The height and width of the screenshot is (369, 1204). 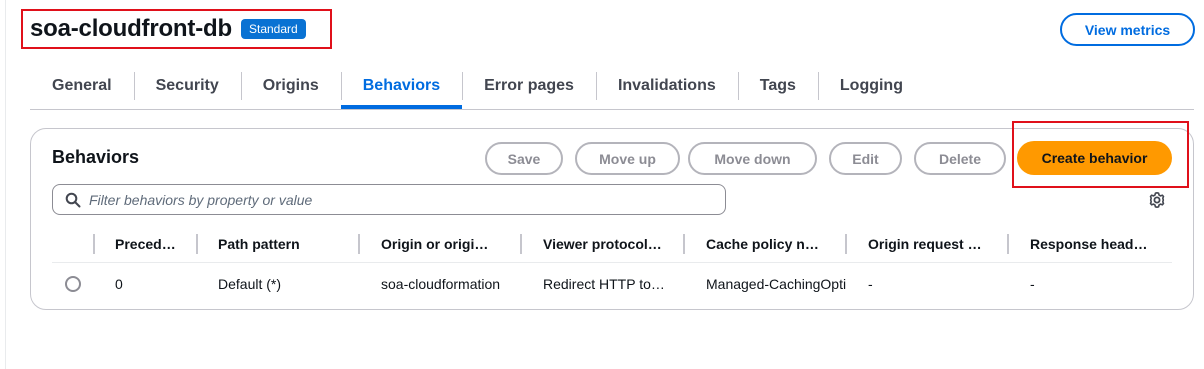 What do you see at coordinates (5, 184) in the screenshot?
I see `page-left-border` at bounding box center [5, 184].